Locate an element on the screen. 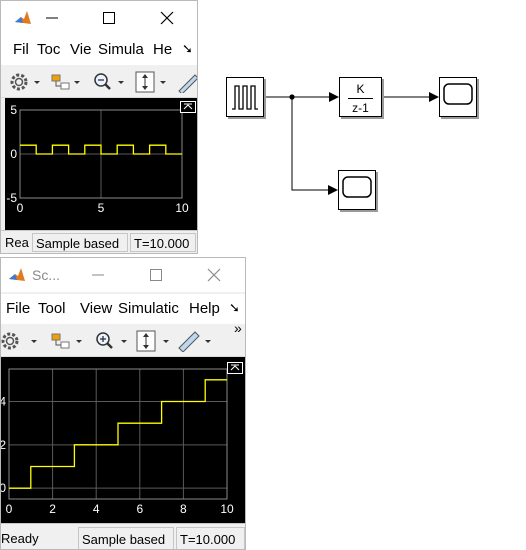 Image resolution: width=526 pixels, height=550 pixels. scope-block-top is located at coordinates (458, 97).